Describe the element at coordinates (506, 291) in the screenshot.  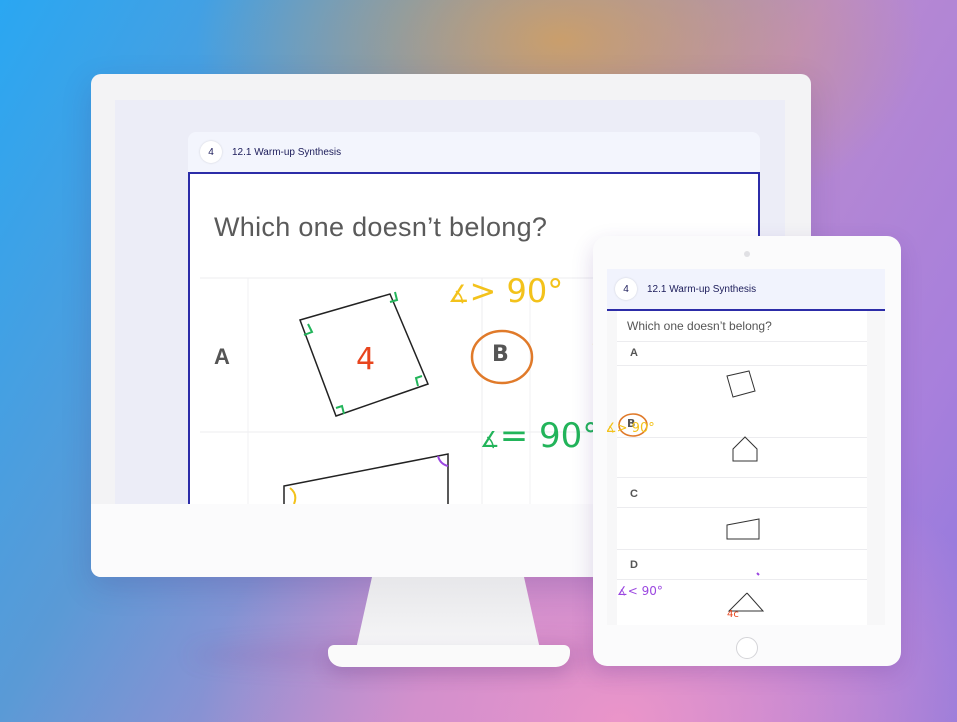
I see `angle-greater-annotation: ∡> 90°` at that location.